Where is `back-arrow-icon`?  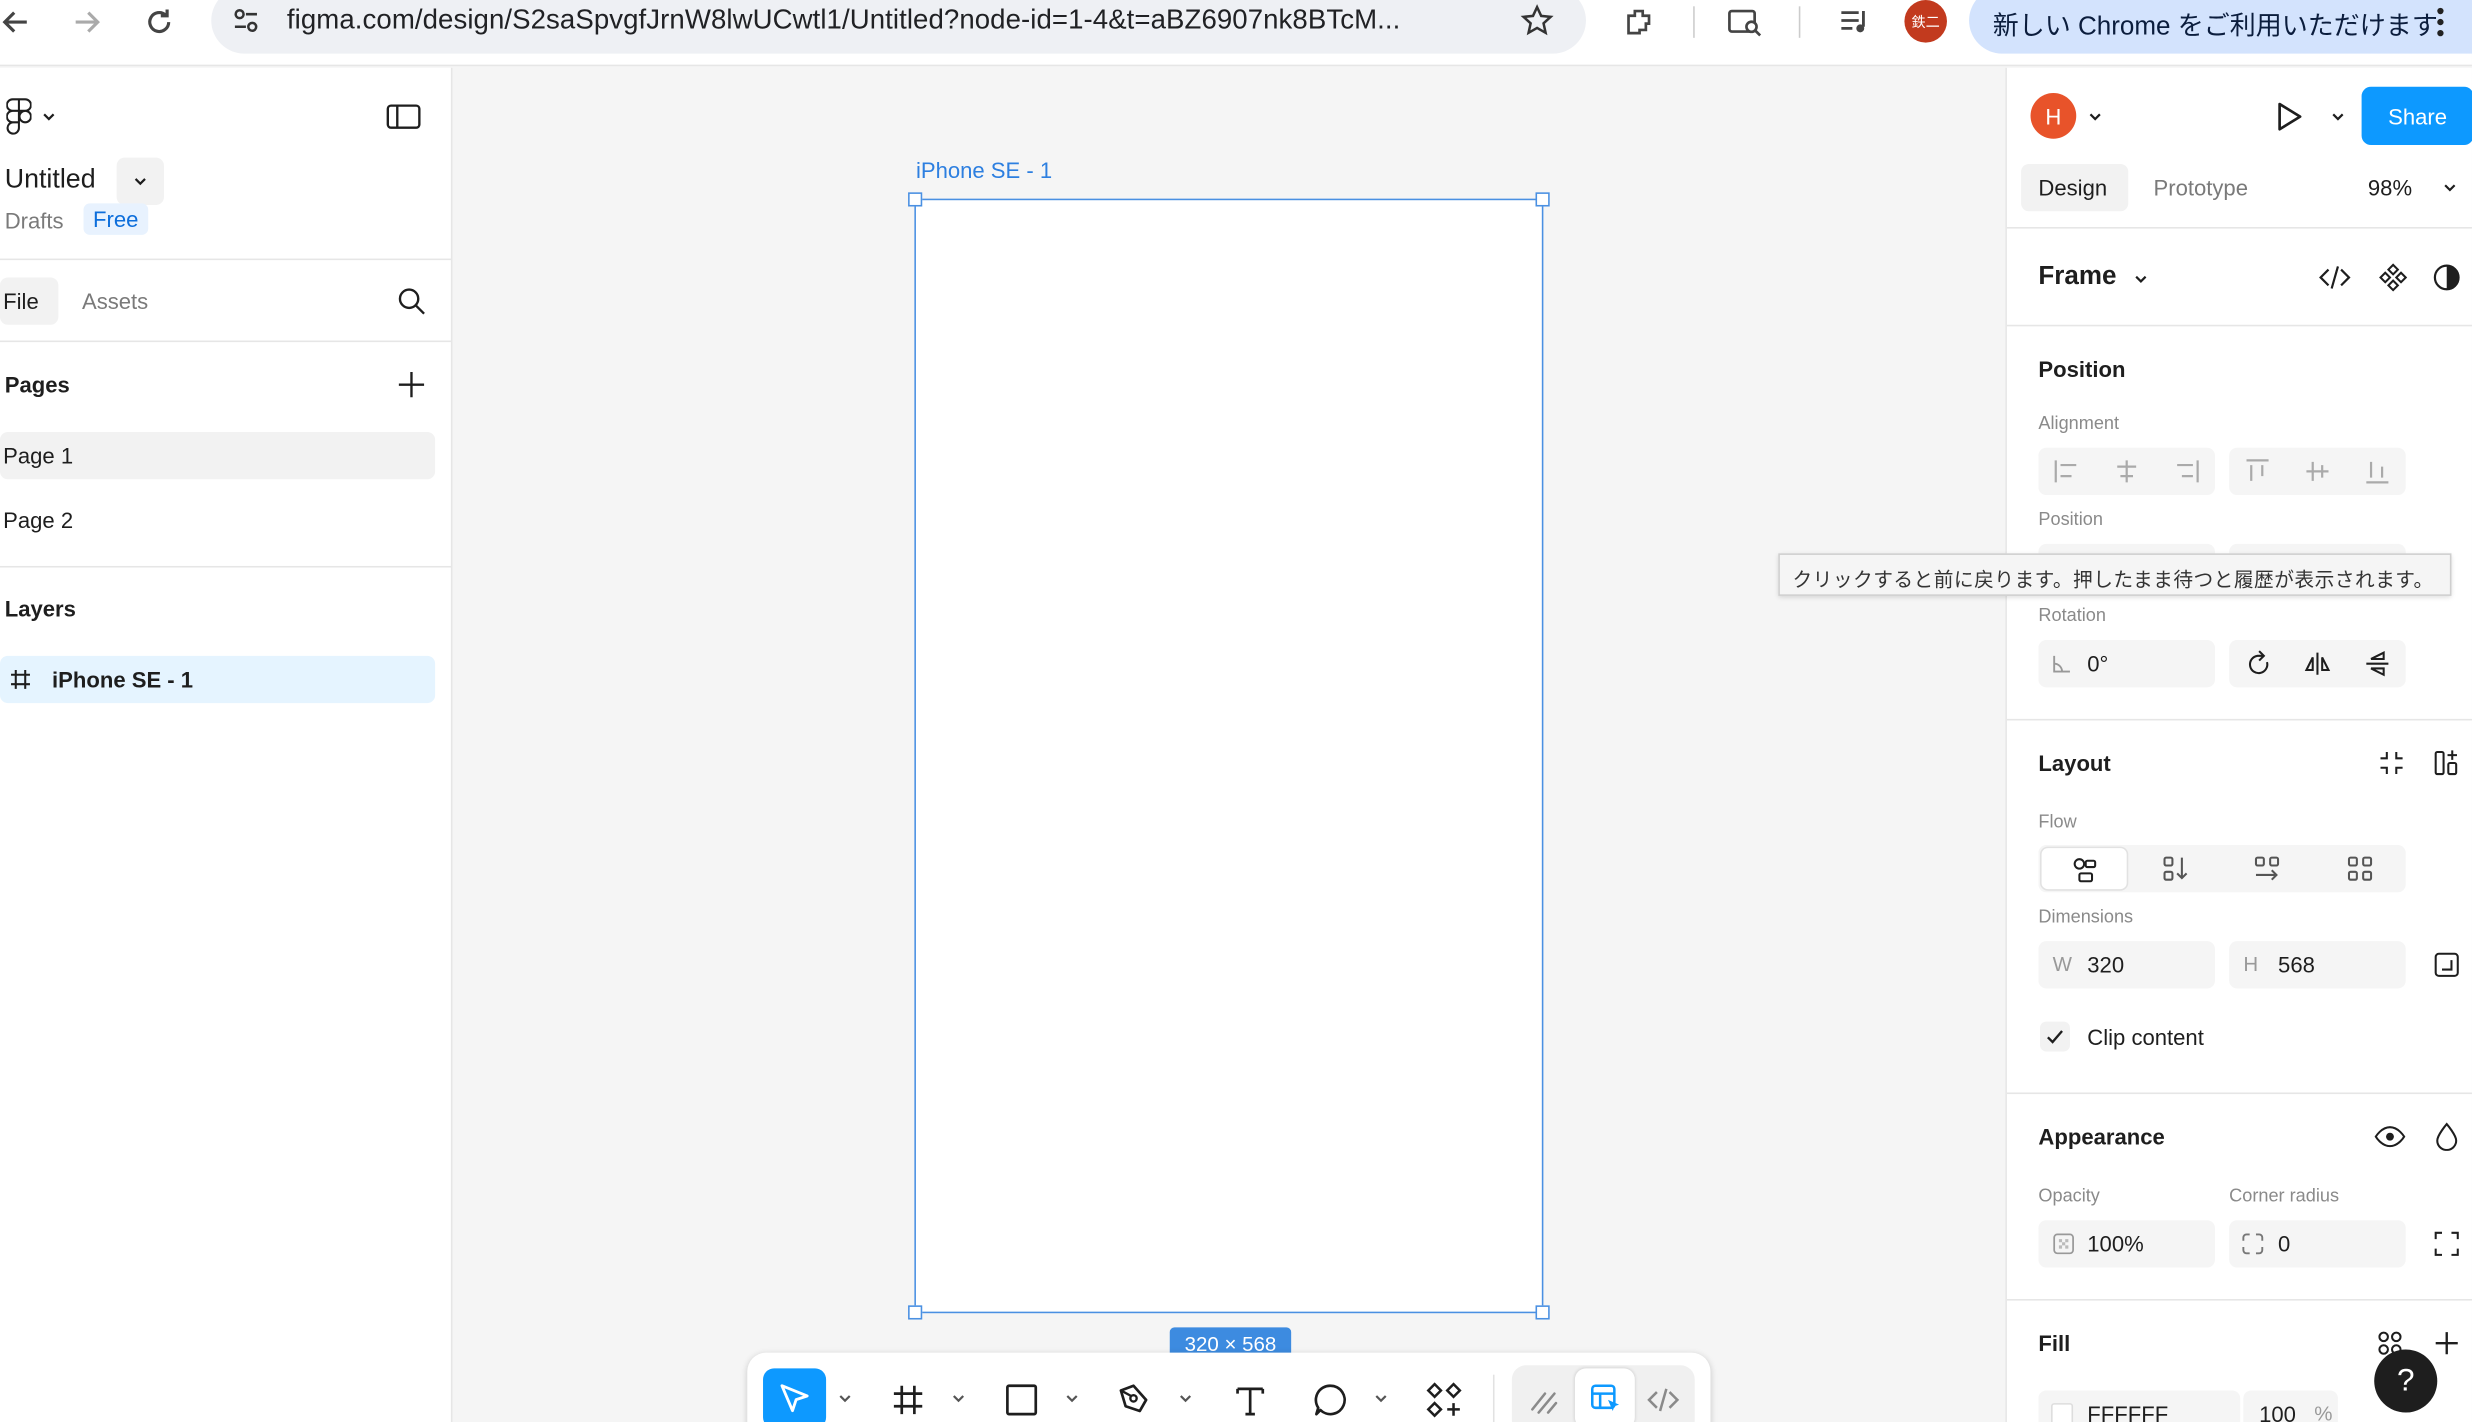
back-arrow-icon is located at coordinates (19, 22).